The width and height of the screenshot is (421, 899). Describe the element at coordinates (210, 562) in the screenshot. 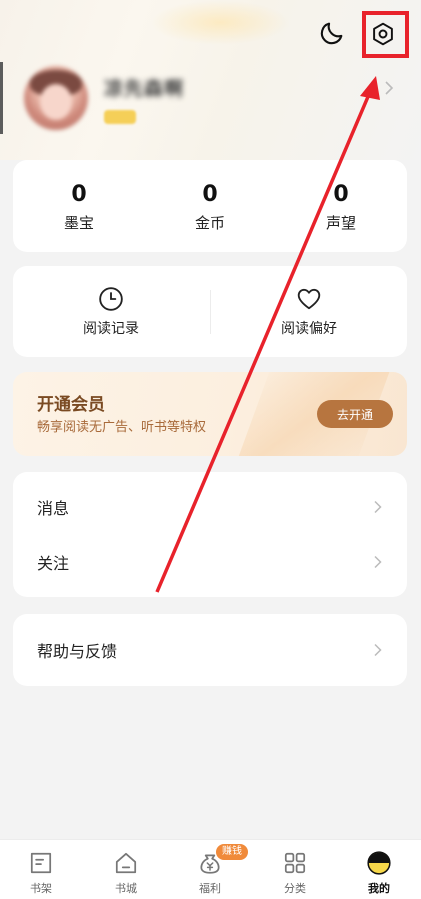

I see `follow-row: 关注` at that location.